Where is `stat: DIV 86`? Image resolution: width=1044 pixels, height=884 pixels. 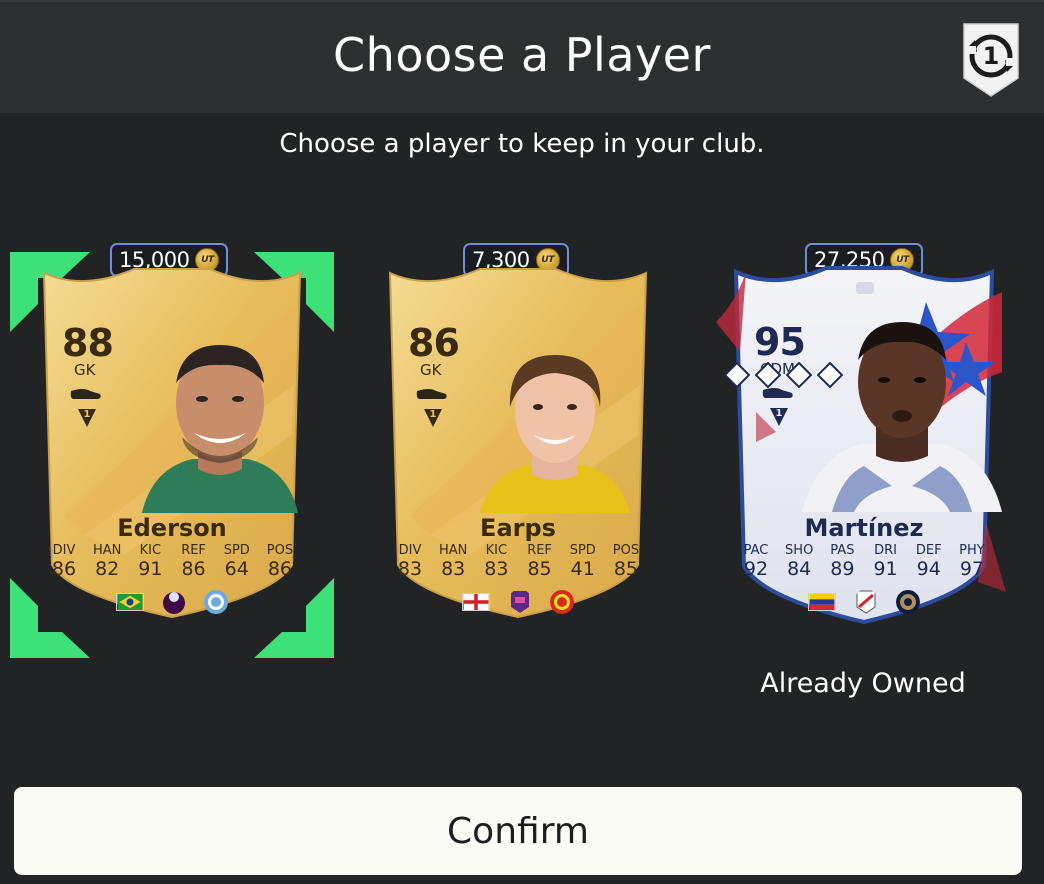
stat: DIV 86 is located at coordinates (64, 561).